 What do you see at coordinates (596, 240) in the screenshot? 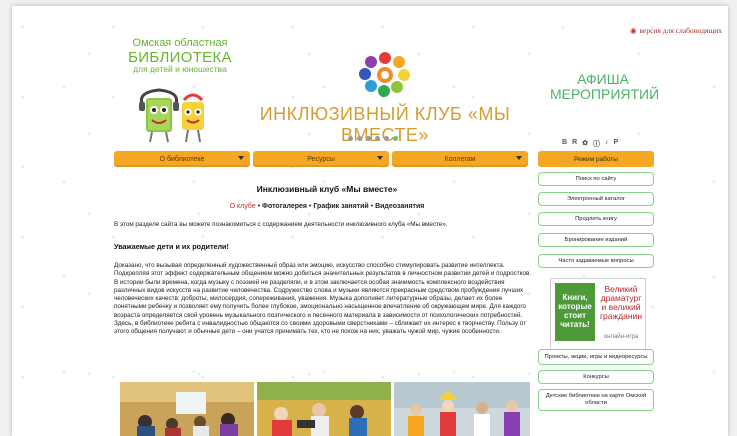
I see `book-reservation-button: Бронирование изданий` at bounding box center [596, 240].